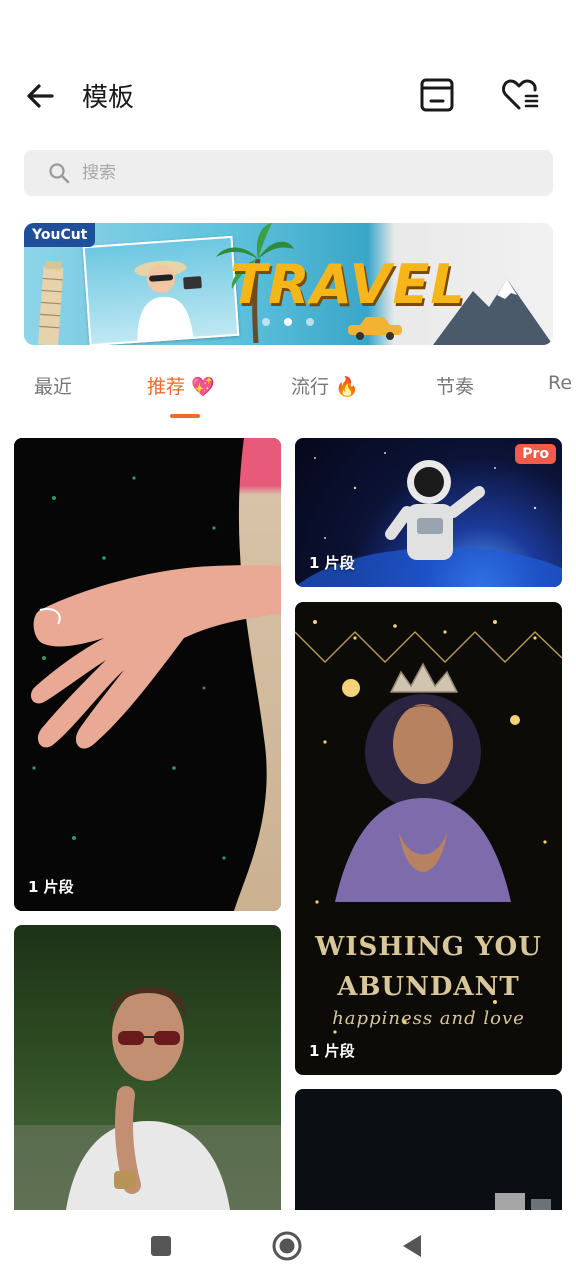 This screenshot has height=1280, width=576. I want to click on back-button, so click(42, 96).